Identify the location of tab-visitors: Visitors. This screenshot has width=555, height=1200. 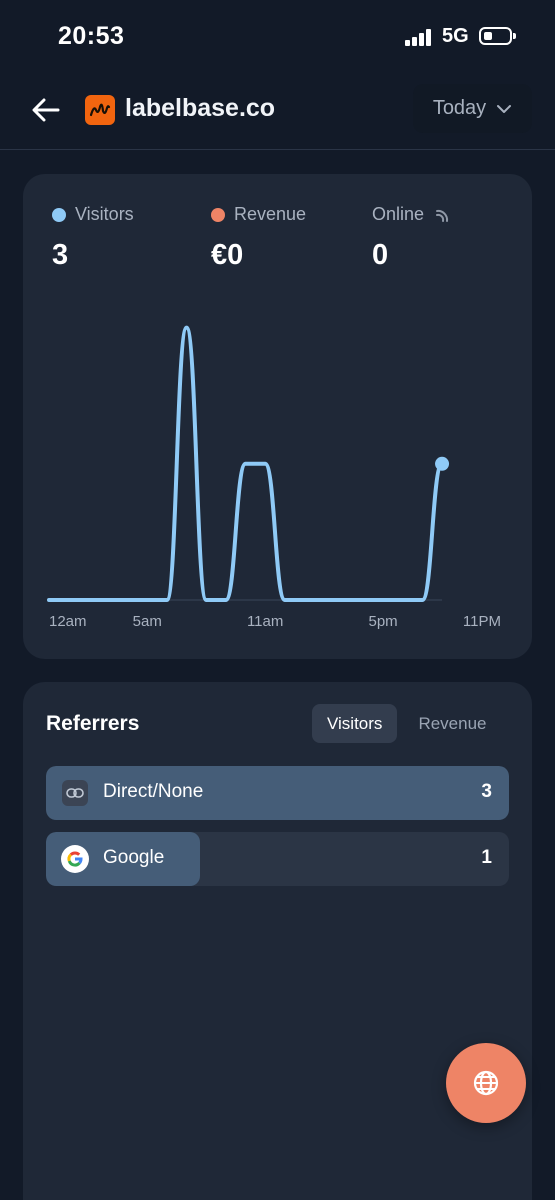
(355, 723).